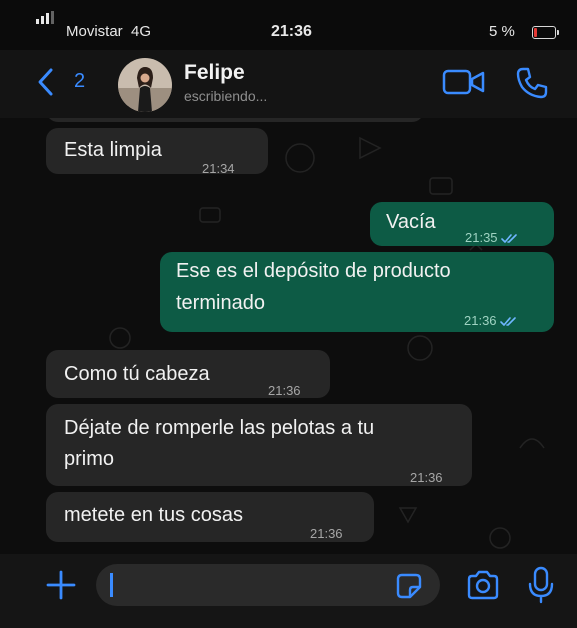 The image size is (577, 628). I want to click on contact-name: Felipe, so click(214, 73).